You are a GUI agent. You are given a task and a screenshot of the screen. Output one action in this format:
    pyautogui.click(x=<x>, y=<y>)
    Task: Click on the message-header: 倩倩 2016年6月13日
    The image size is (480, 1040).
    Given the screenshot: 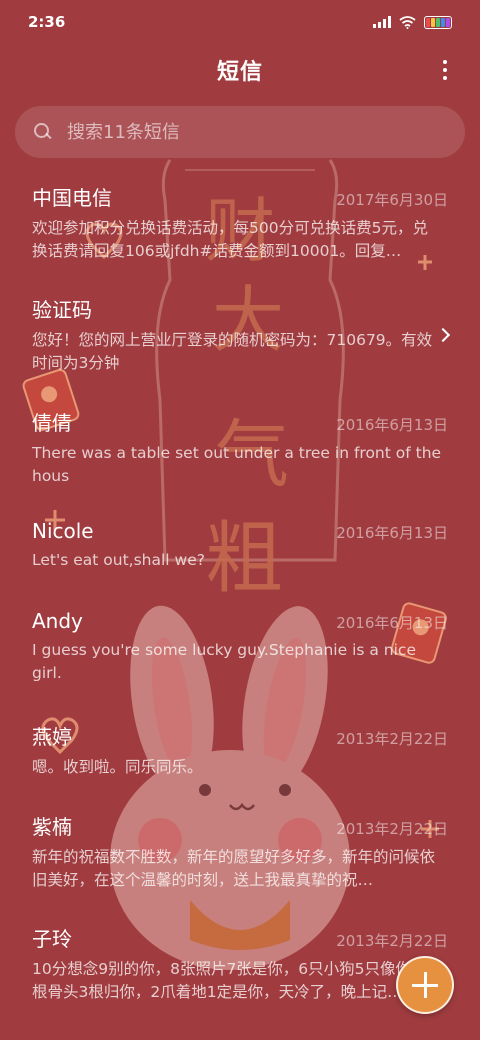 What is the action you would take?
    pyautogui.click(x=240, y=421)
    